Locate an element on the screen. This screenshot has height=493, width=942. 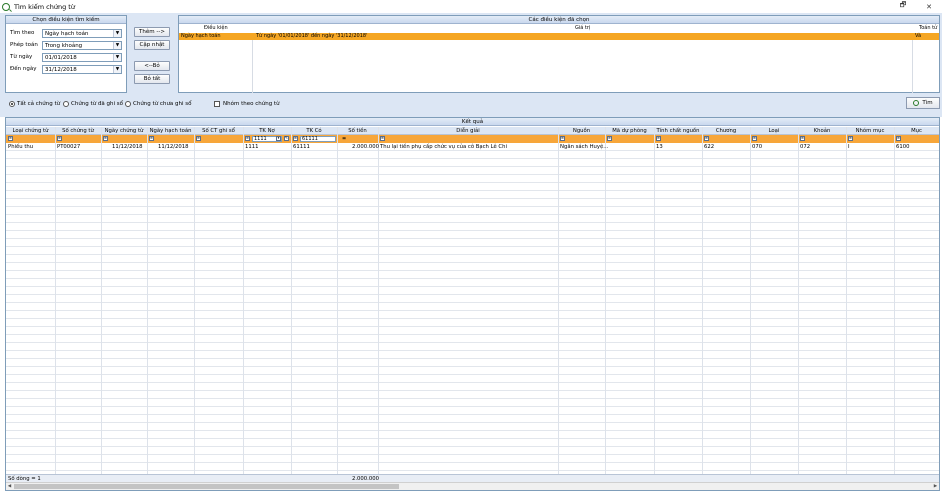
search-by-select: Ngày hạch toán ▼ is located at coordinates (82, 33).